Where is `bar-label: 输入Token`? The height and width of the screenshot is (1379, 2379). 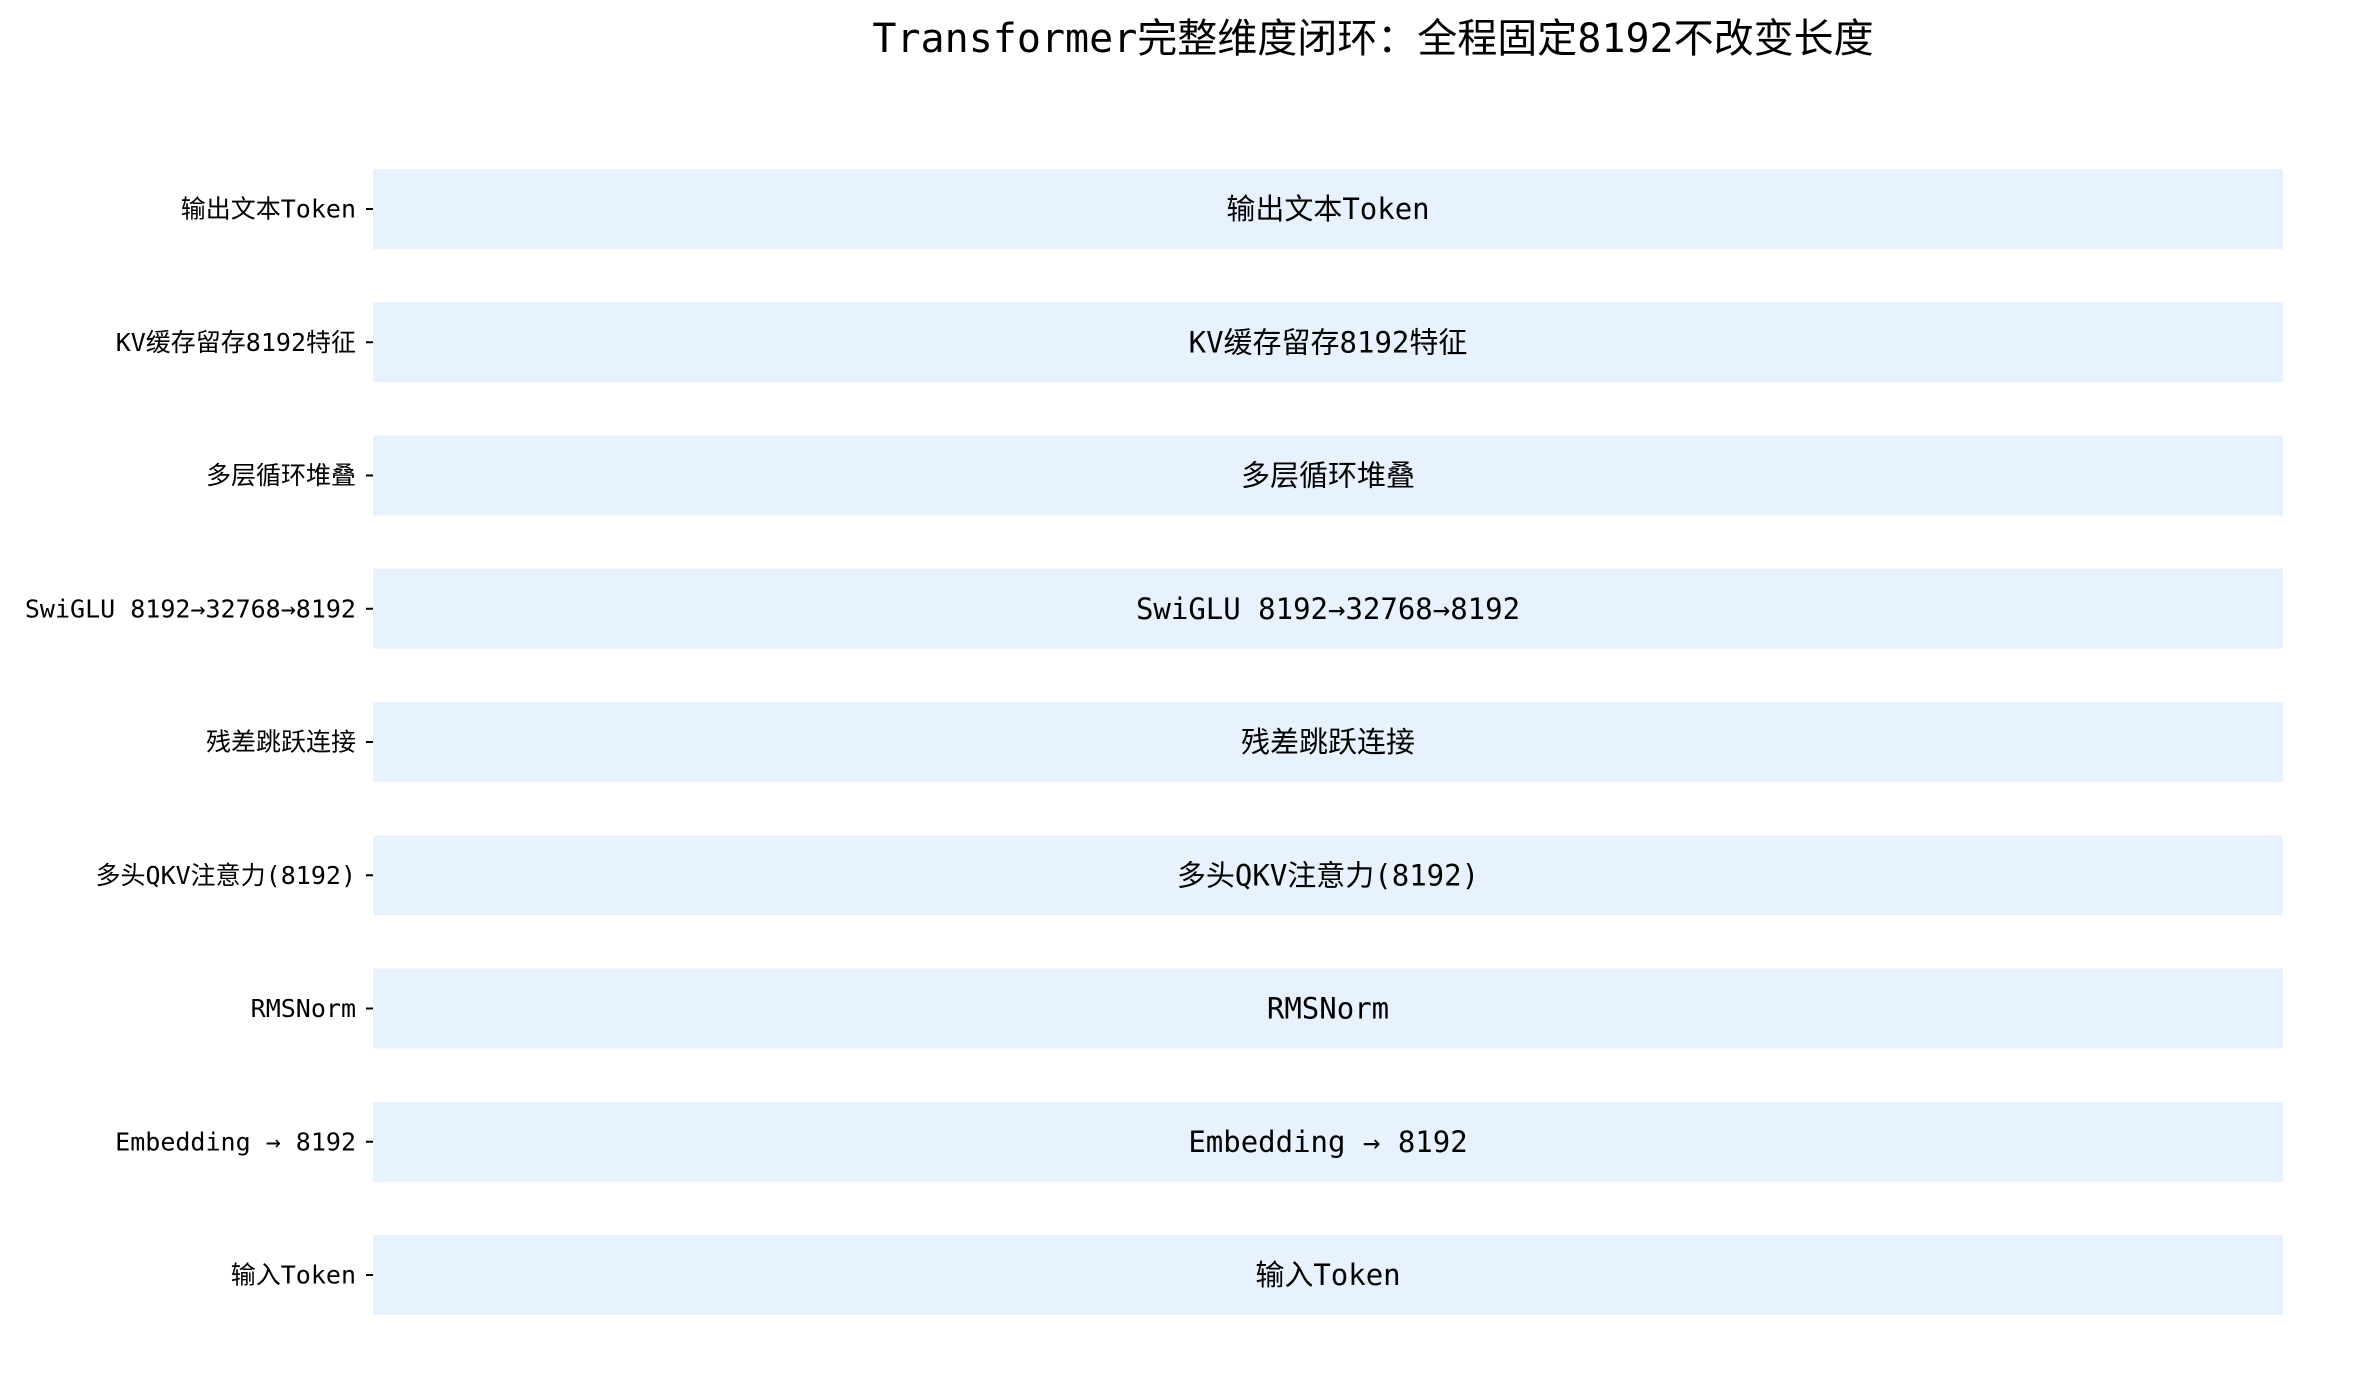
bar-label: 输入Token is located at coordinates (1327, 1275).